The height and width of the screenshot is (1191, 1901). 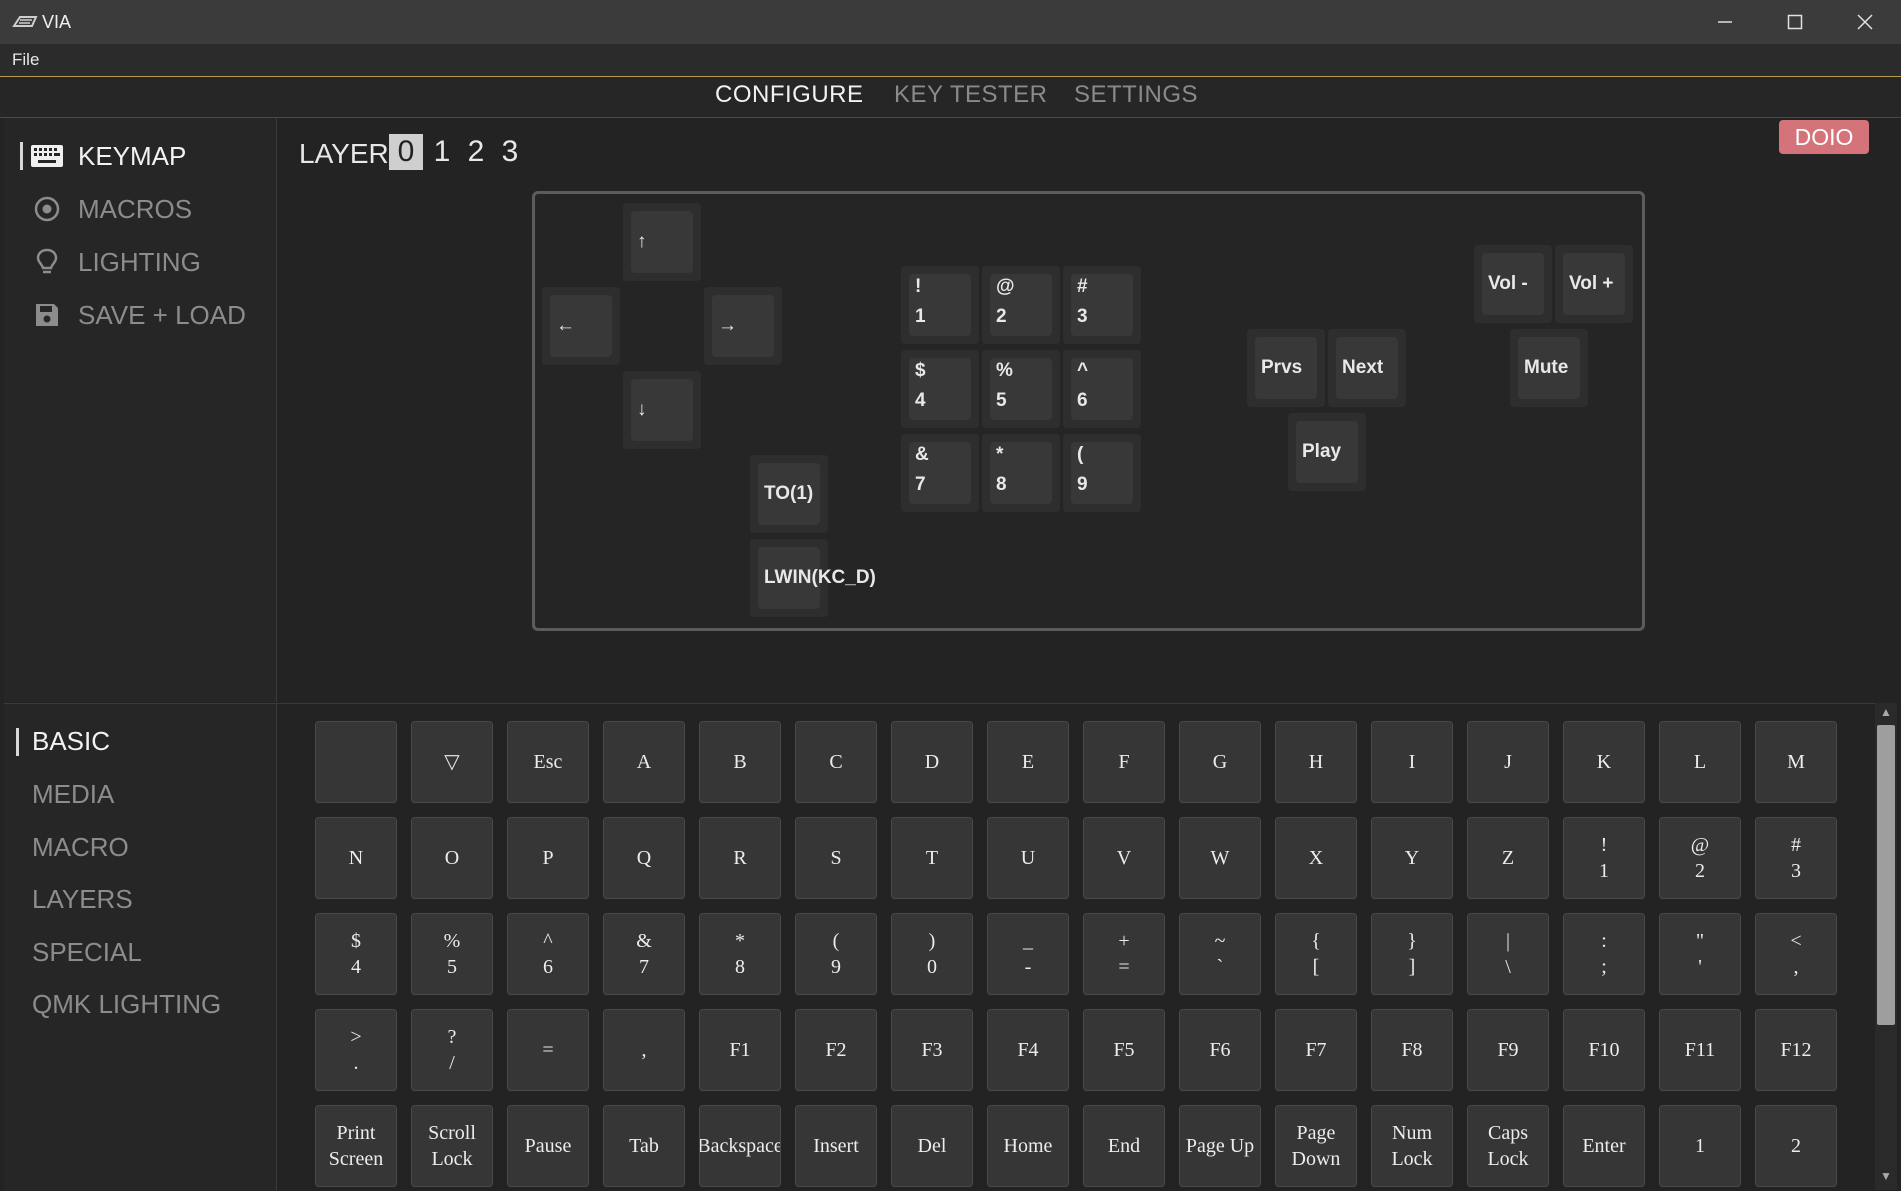 I want to click on keycode-button: Home, so click(x=1028, y=1146).